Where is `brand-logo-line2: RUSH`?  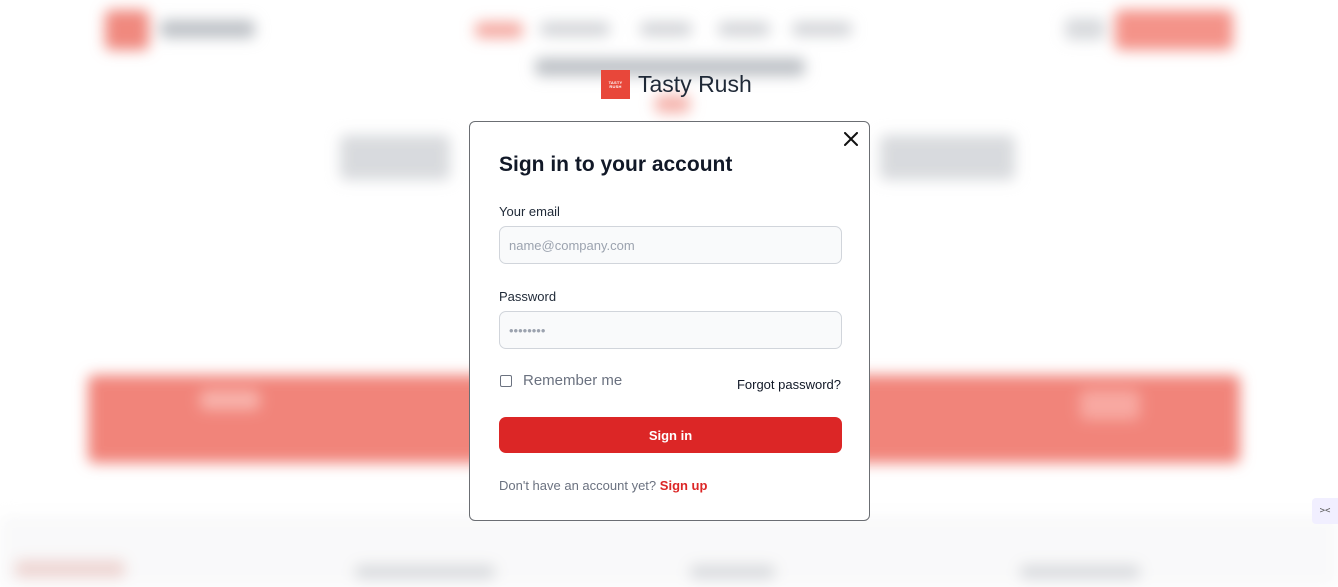
brand-logo-line2: RUSH is located at coordinates (615, 86).